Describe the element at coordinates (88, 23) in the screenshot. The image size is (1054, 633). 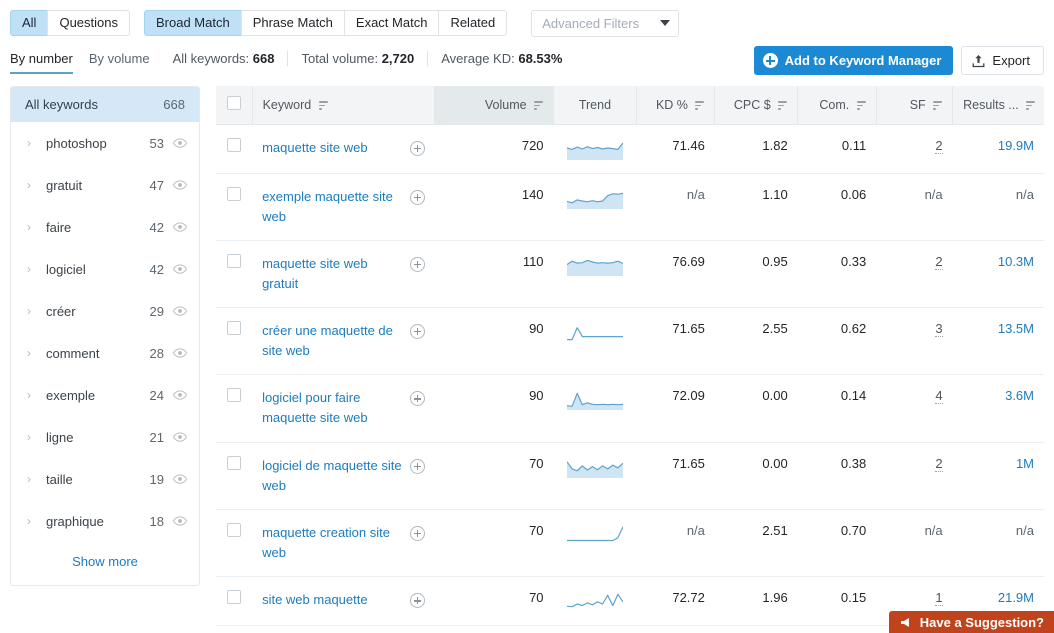
I see `filter-questions-button: Questions` at that location.